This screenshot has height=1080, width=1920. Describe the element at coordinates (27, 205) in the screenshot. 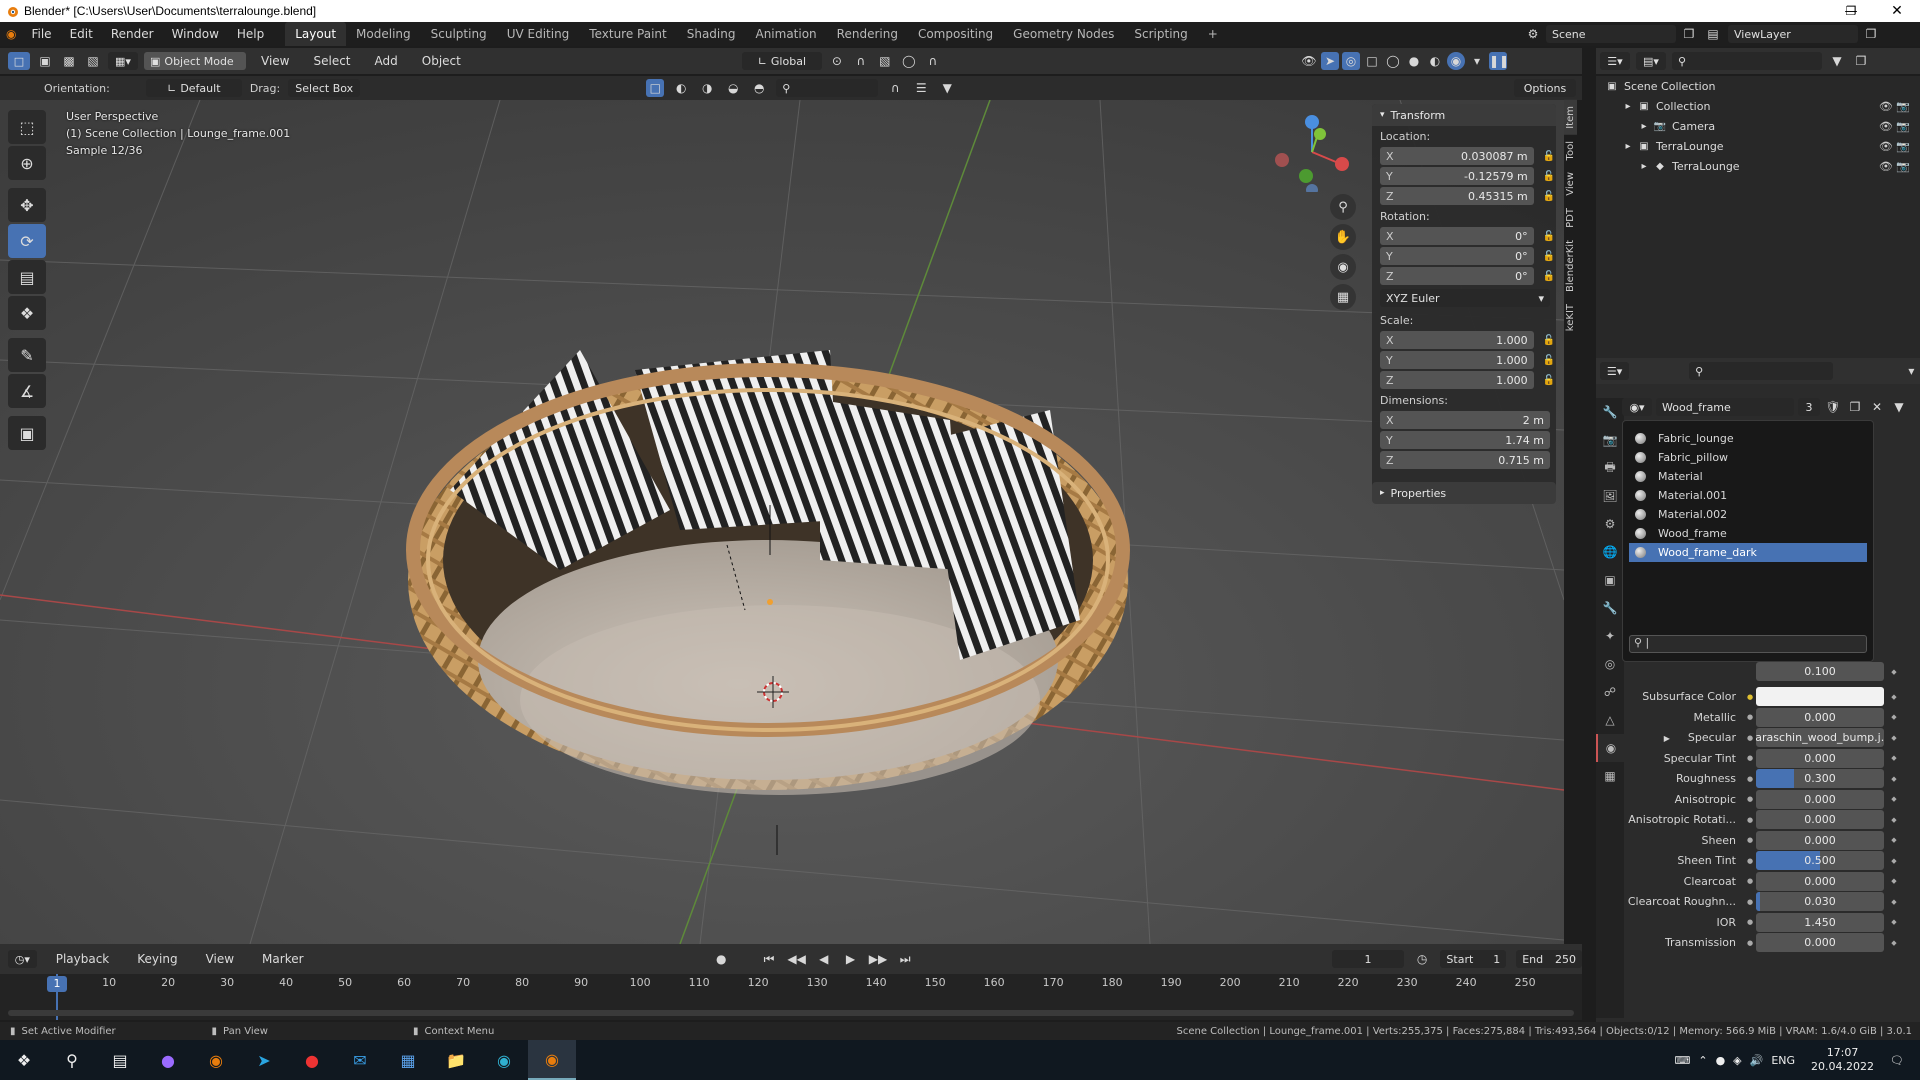

I see `move-tool-icon: ✥` at that location.